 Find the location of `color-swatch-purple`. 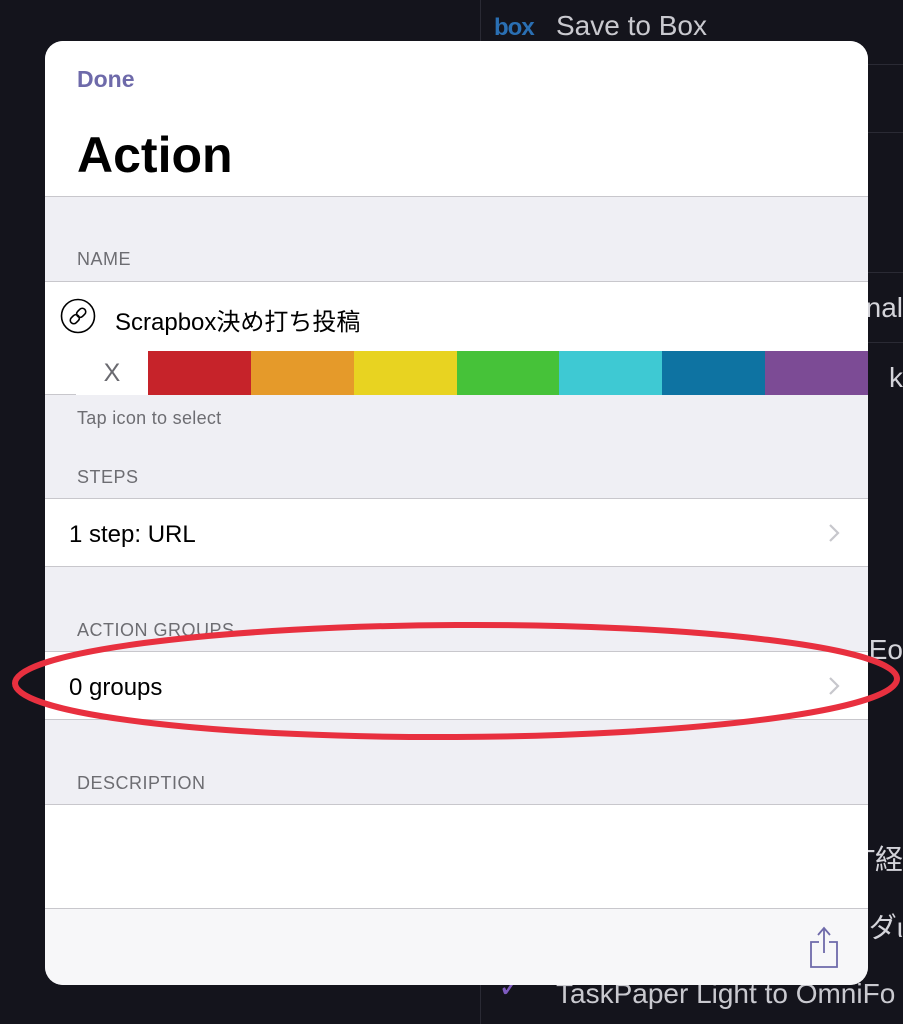

color-swatch-purple is located at coordinates (816, 373).